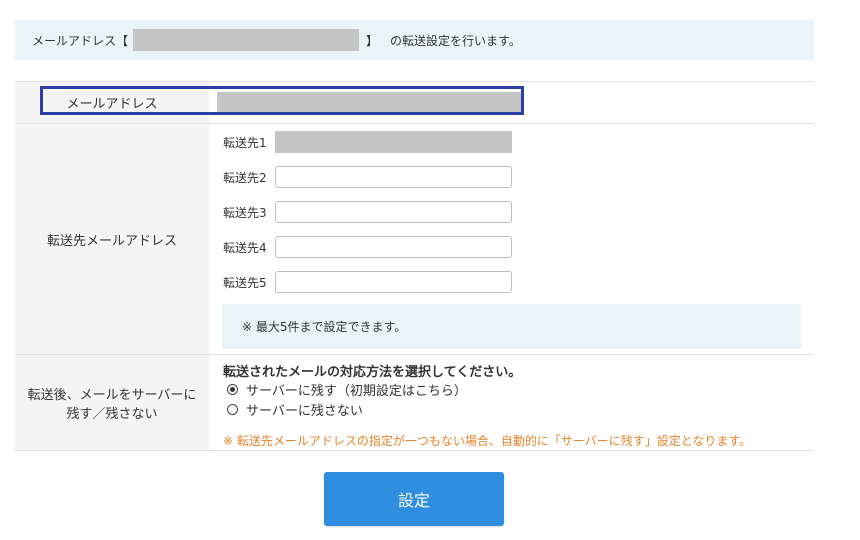 Image resolution: width=860 pixels, height=540 pixels. What do you see at coordinates (511, 326) in the screenshot?
I see `max-forward-info: ※ 最大5件まで設定できます。` at bounding box center [511, 326].